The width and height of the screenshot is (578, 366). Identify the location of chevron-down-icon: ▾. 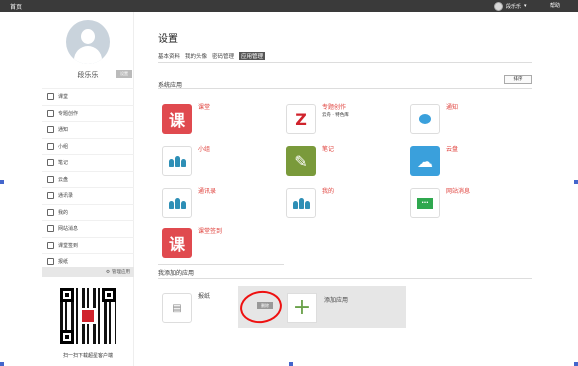
(525, 6).